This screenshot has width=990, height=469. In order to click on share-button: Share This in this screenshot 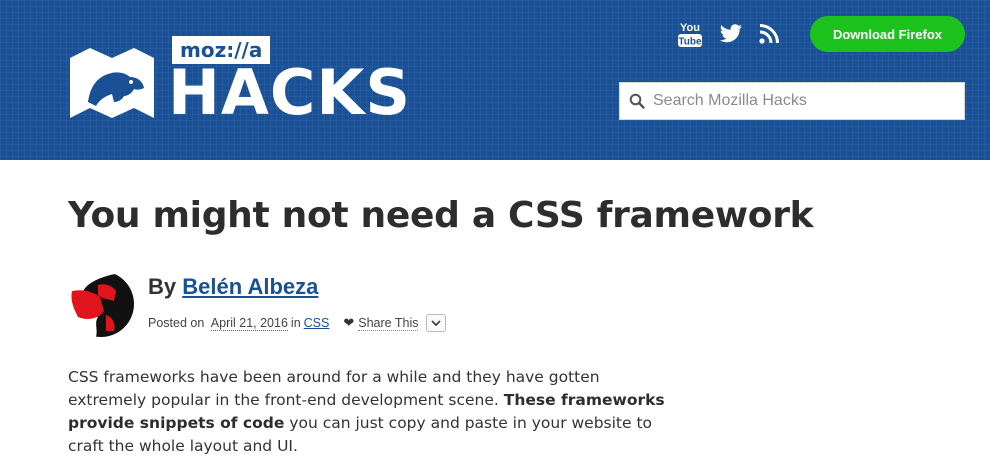, I will do `click(388, 323)`.